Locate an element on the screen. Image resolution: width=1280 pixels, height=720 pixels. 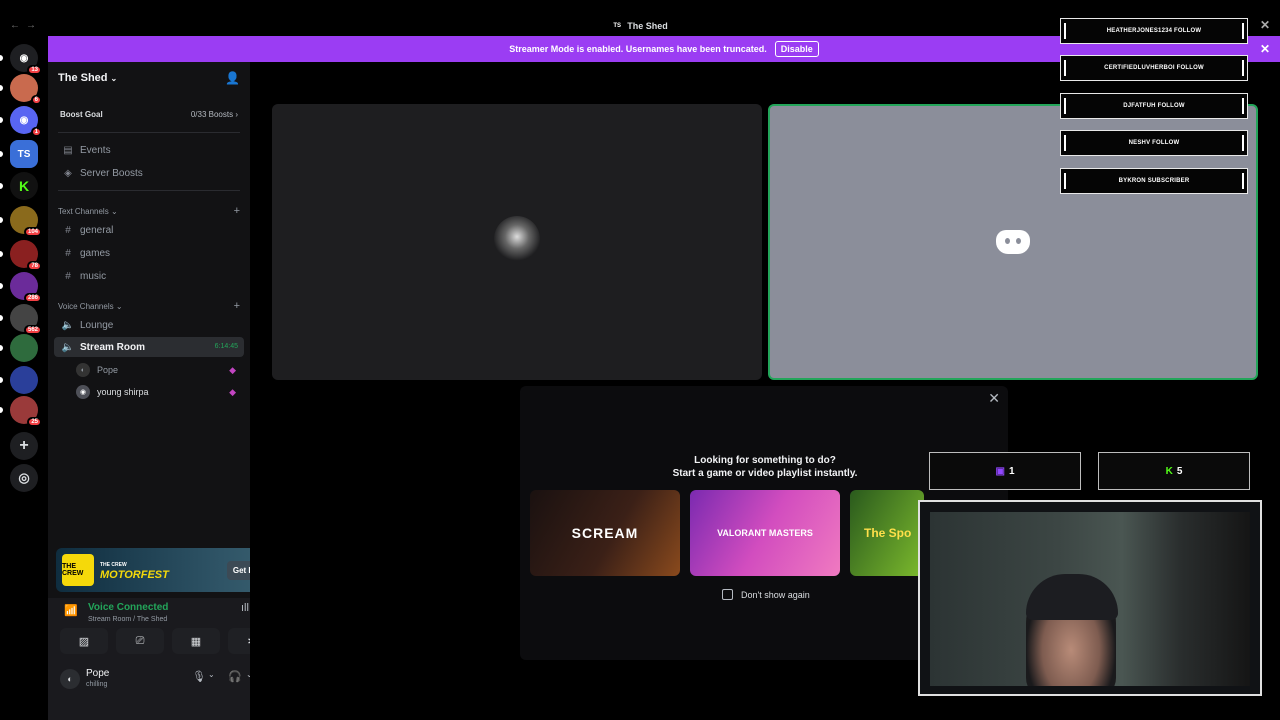
server-icon-server-kick: K is located at coordinates (19, 186).